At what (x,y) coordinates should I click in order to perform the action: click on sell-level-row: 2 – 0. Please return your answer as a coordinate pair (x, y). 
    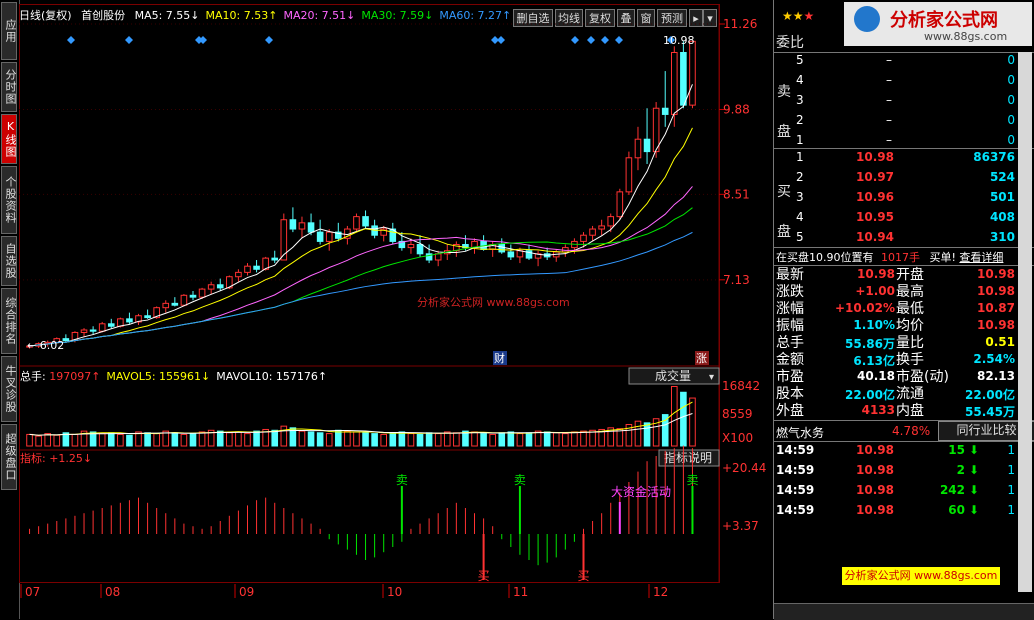
    Looking at the image, I should click on (904, 123).